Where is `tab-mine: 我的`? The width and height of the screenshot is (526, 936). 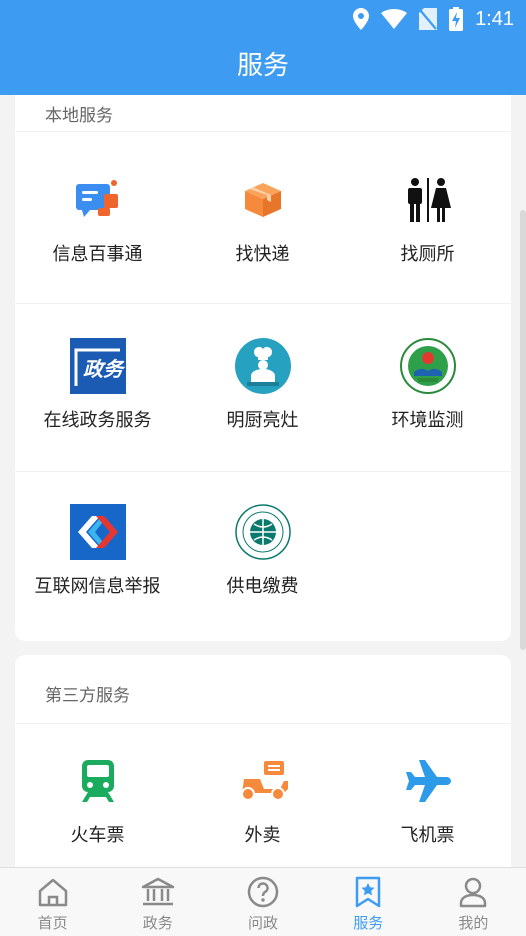
tab-mine: 我的 is located at coordinates (473, 902).